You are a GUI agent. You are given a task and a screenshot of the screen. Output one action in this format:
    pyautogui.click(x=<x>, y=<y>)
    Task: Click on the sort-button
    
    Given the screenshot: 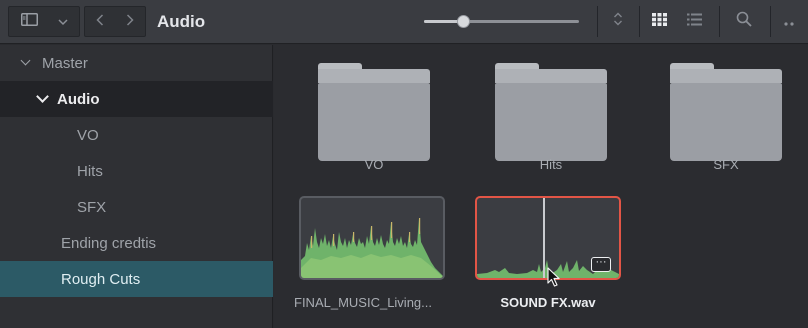 What is the action you would take?
    pyautogui.click(x=618, y=21)
    